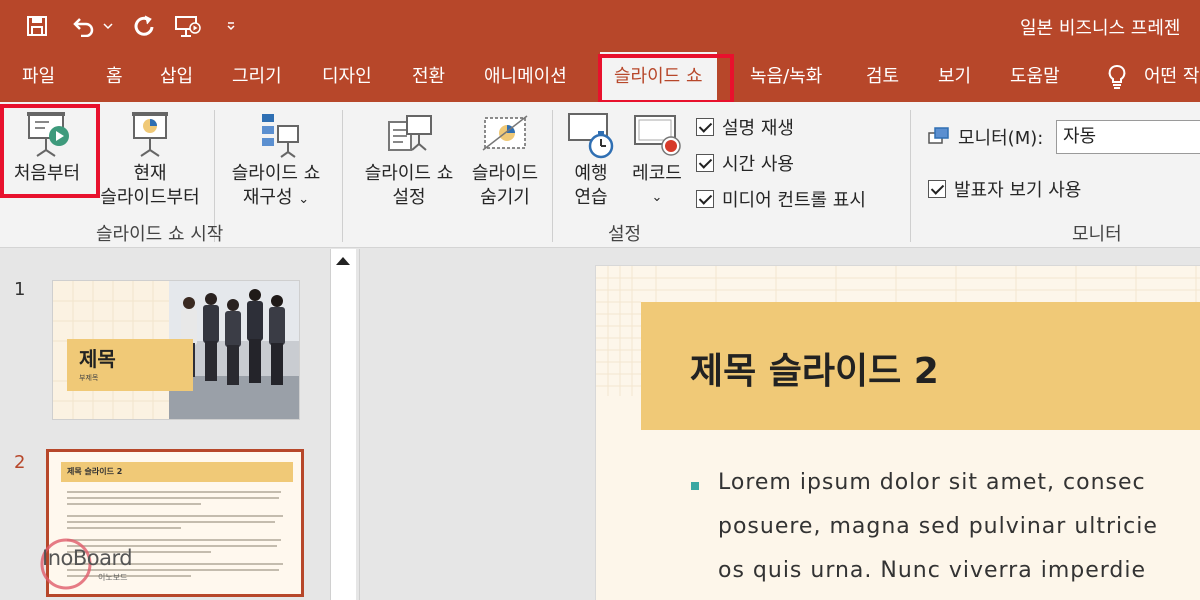 Image resolution: width=1200 pixels, height=600 pixels. Describe the element at coordinates (95, 471) in the screenshot. I see `thumb-title: 제목 슬라이드 2` at that location.